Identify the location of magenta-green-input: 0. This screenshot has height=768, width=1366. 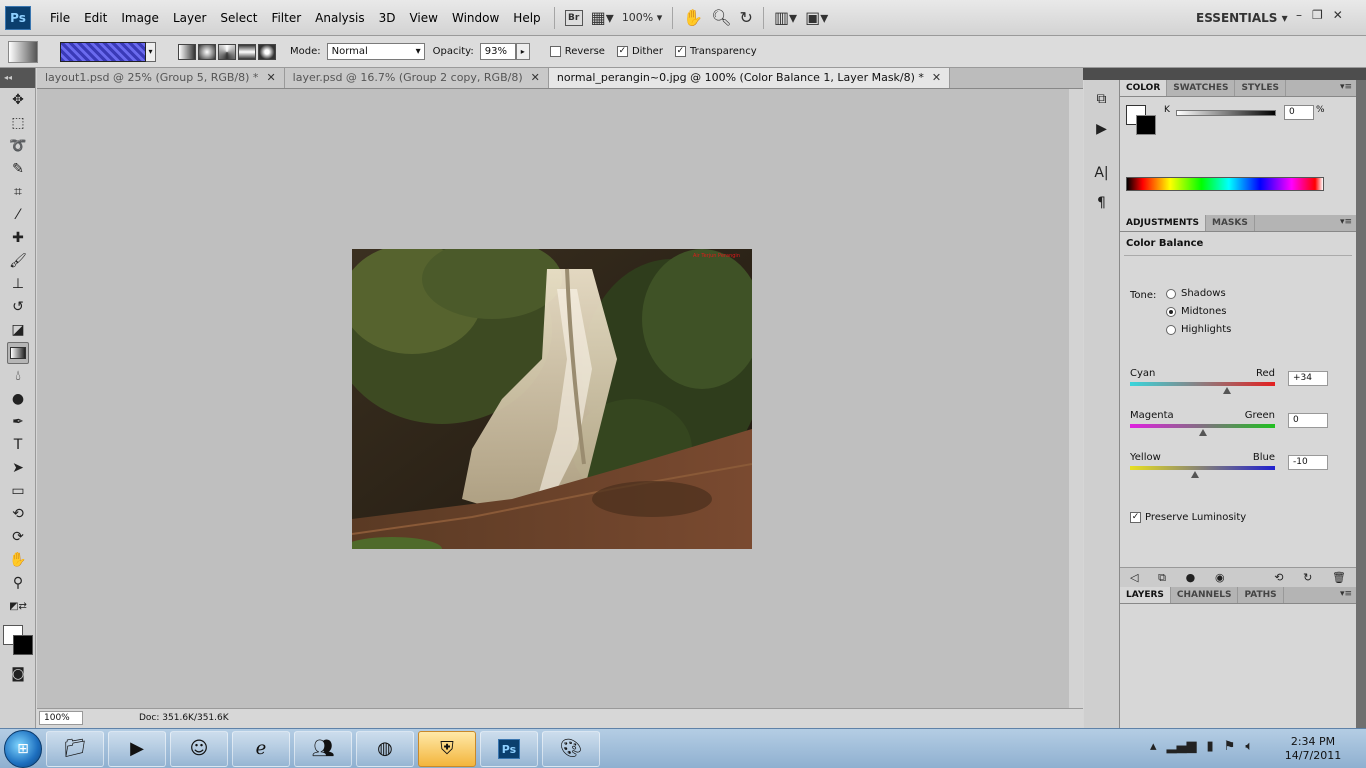
(1308, 420).